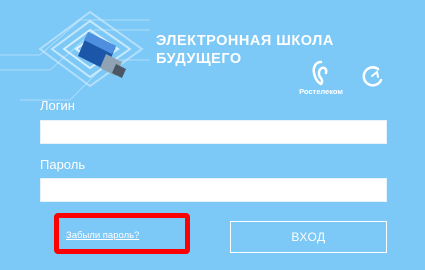 This screenshot has height=270, width=425. Describe the element at coordinates (57, 105) in the screenshot. I see `login-label: Логин` at that location.